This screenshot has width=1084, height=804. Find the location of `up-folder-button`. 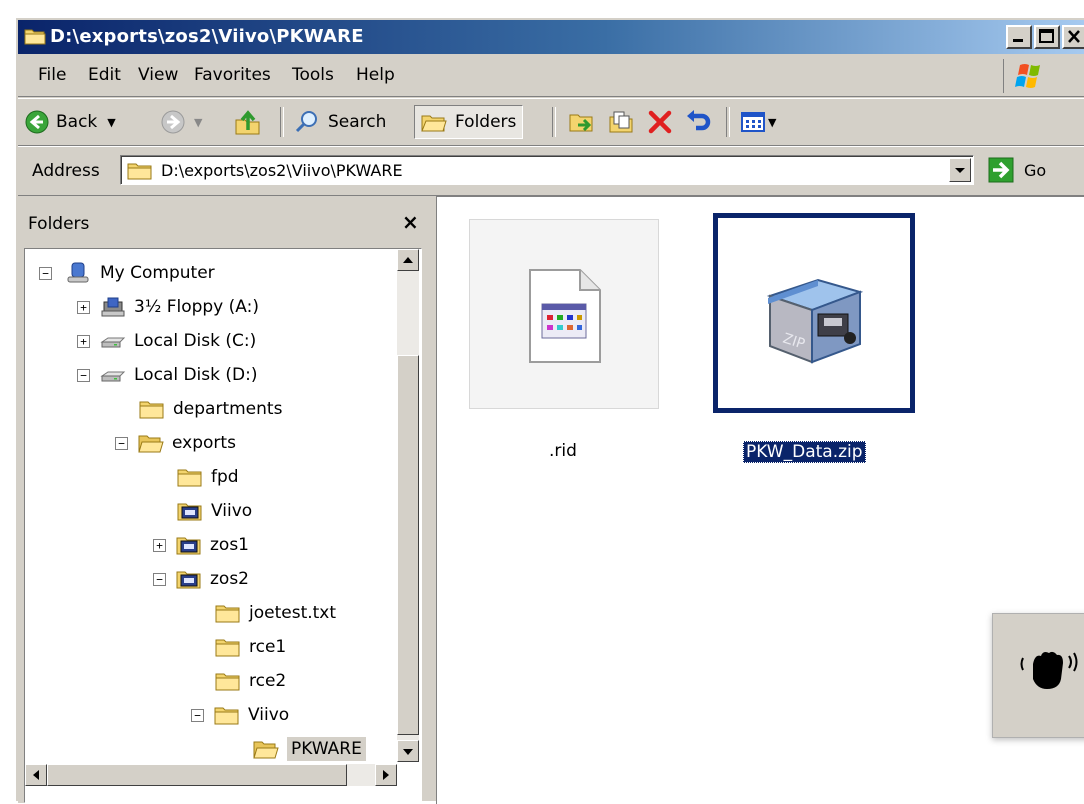

up-folder-button is located at coordinates (248, 122).